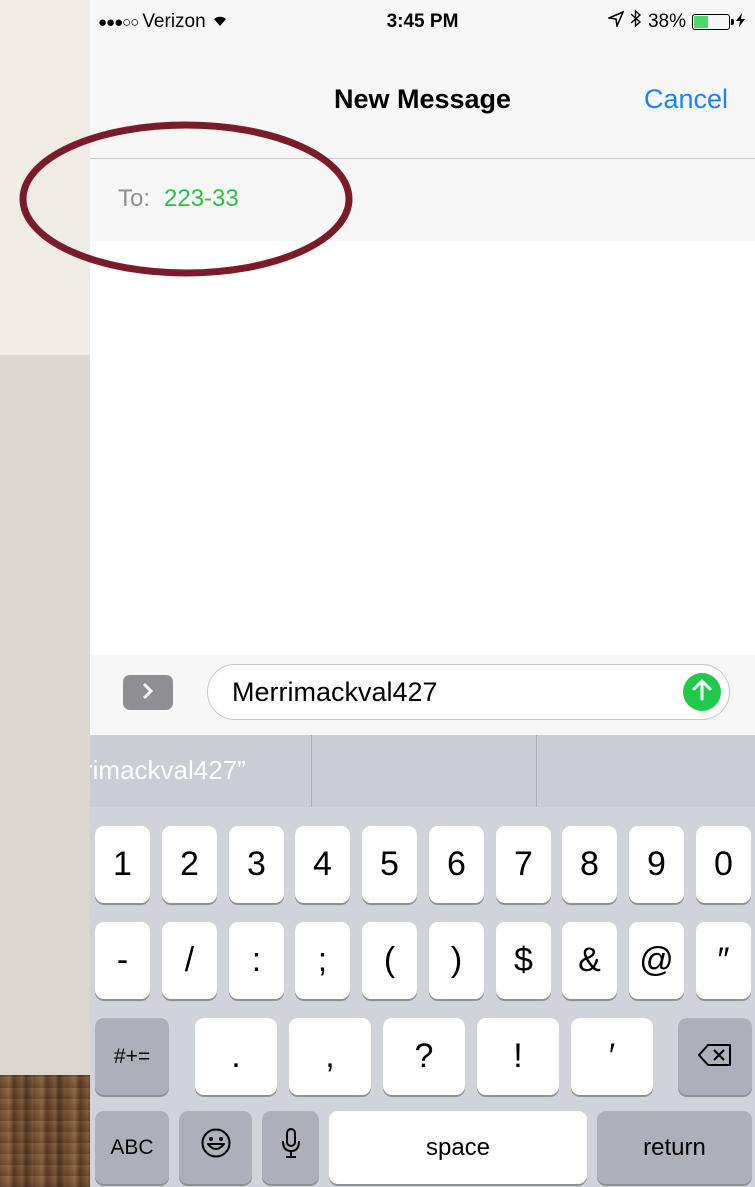 The height and width of the screenshot is (1187, 755). I want to click on key-close-paren: ), so click(456, 960).